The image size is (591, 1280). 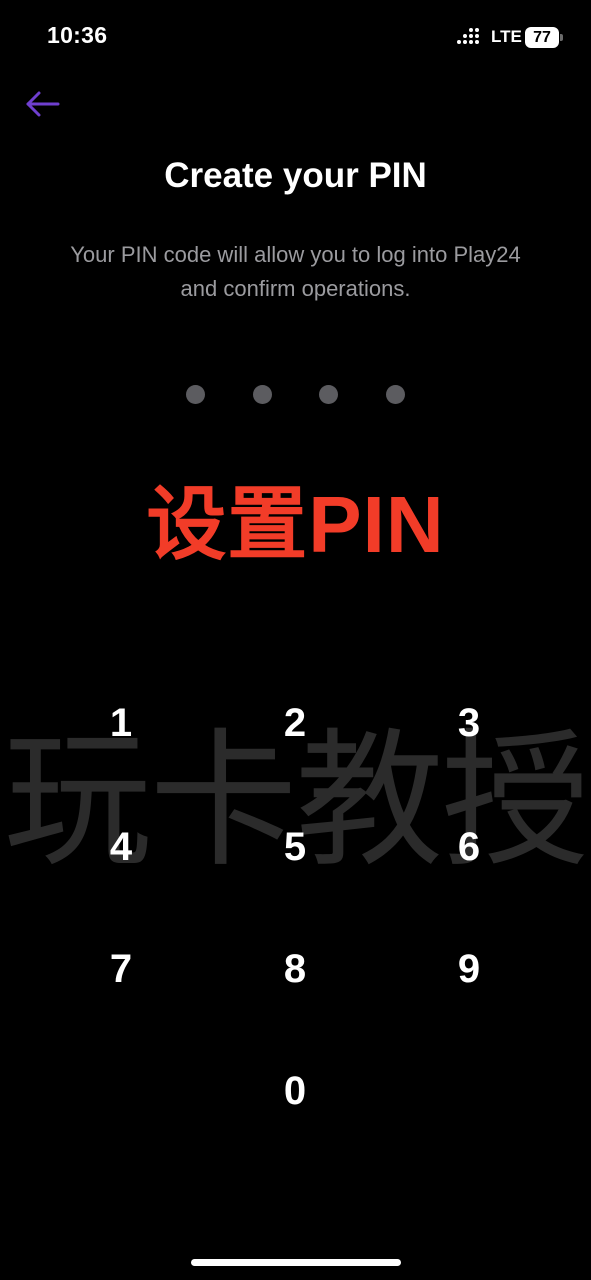 What do you see at coordinates (121, 847) in the screenshot?
I see `key-4: 4` at bounding box center [121, 847].